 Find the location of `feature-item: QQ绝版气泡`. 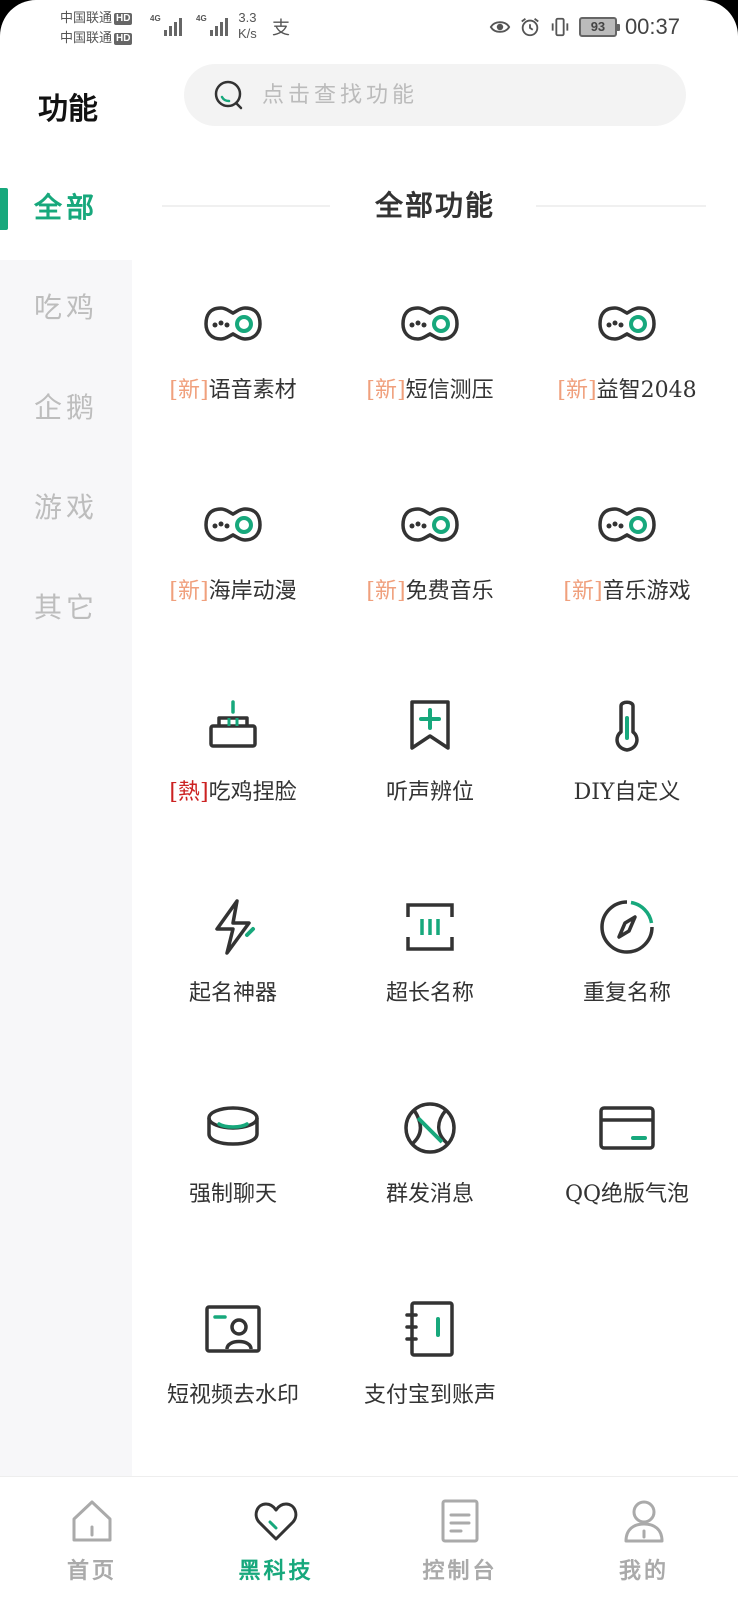

feature-item: QQ绝版气泡 is located at coordinates (627, 1166).